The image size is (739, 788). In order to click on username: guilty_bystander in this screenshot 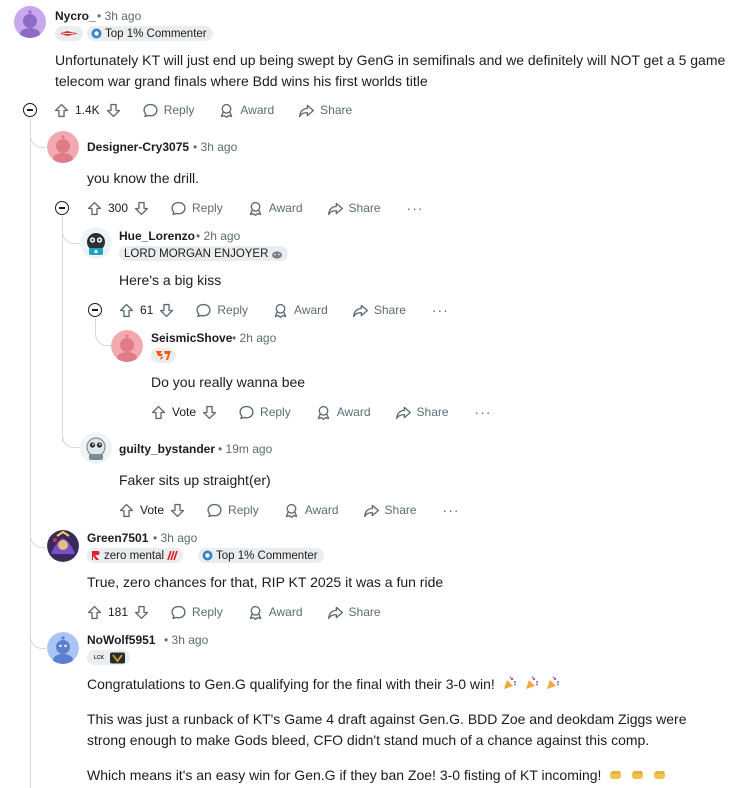, I will do `click(167, 449)`.